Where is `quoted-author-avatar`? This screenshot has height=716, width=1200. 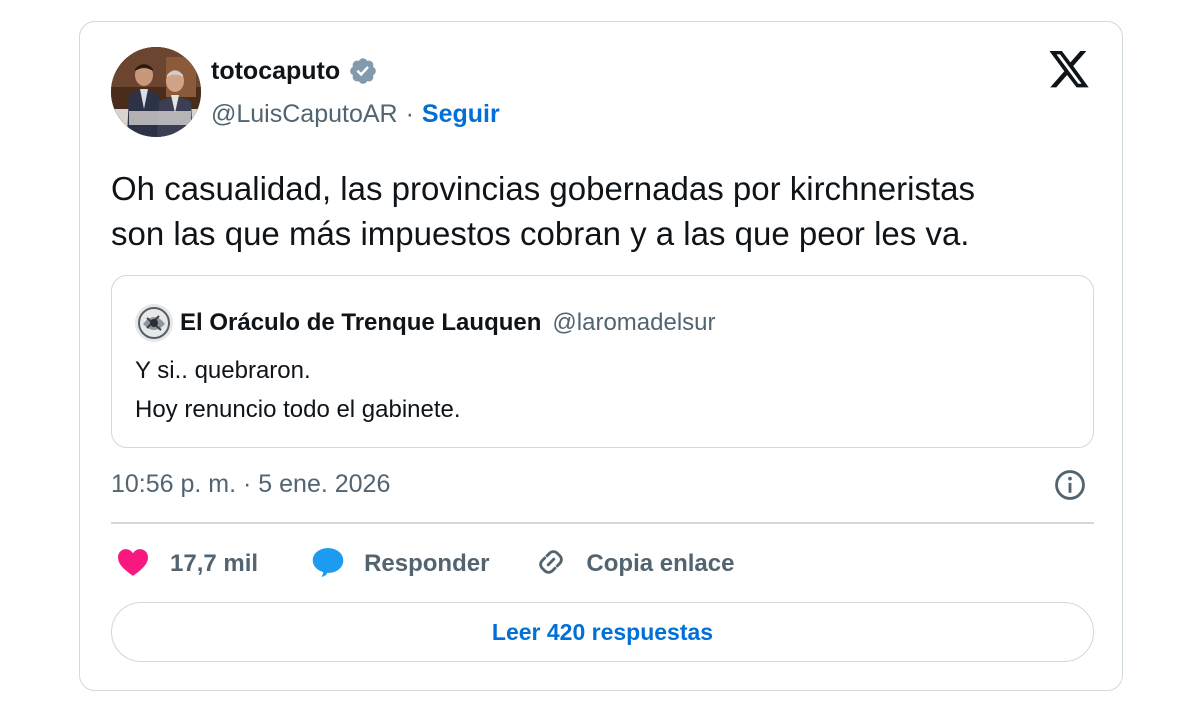 quoted-author-avatar is located at coordinates (154, 323).